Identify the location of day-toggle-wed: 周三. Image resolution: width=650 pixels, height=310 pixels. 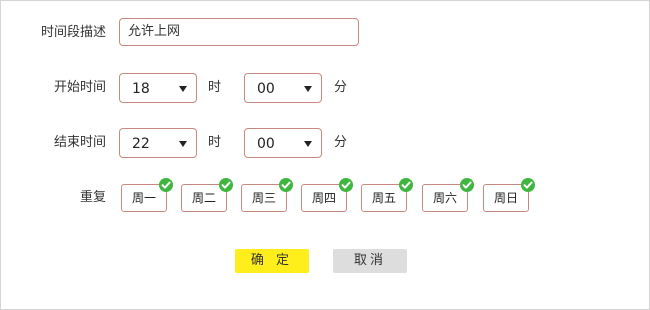
(267, 195).